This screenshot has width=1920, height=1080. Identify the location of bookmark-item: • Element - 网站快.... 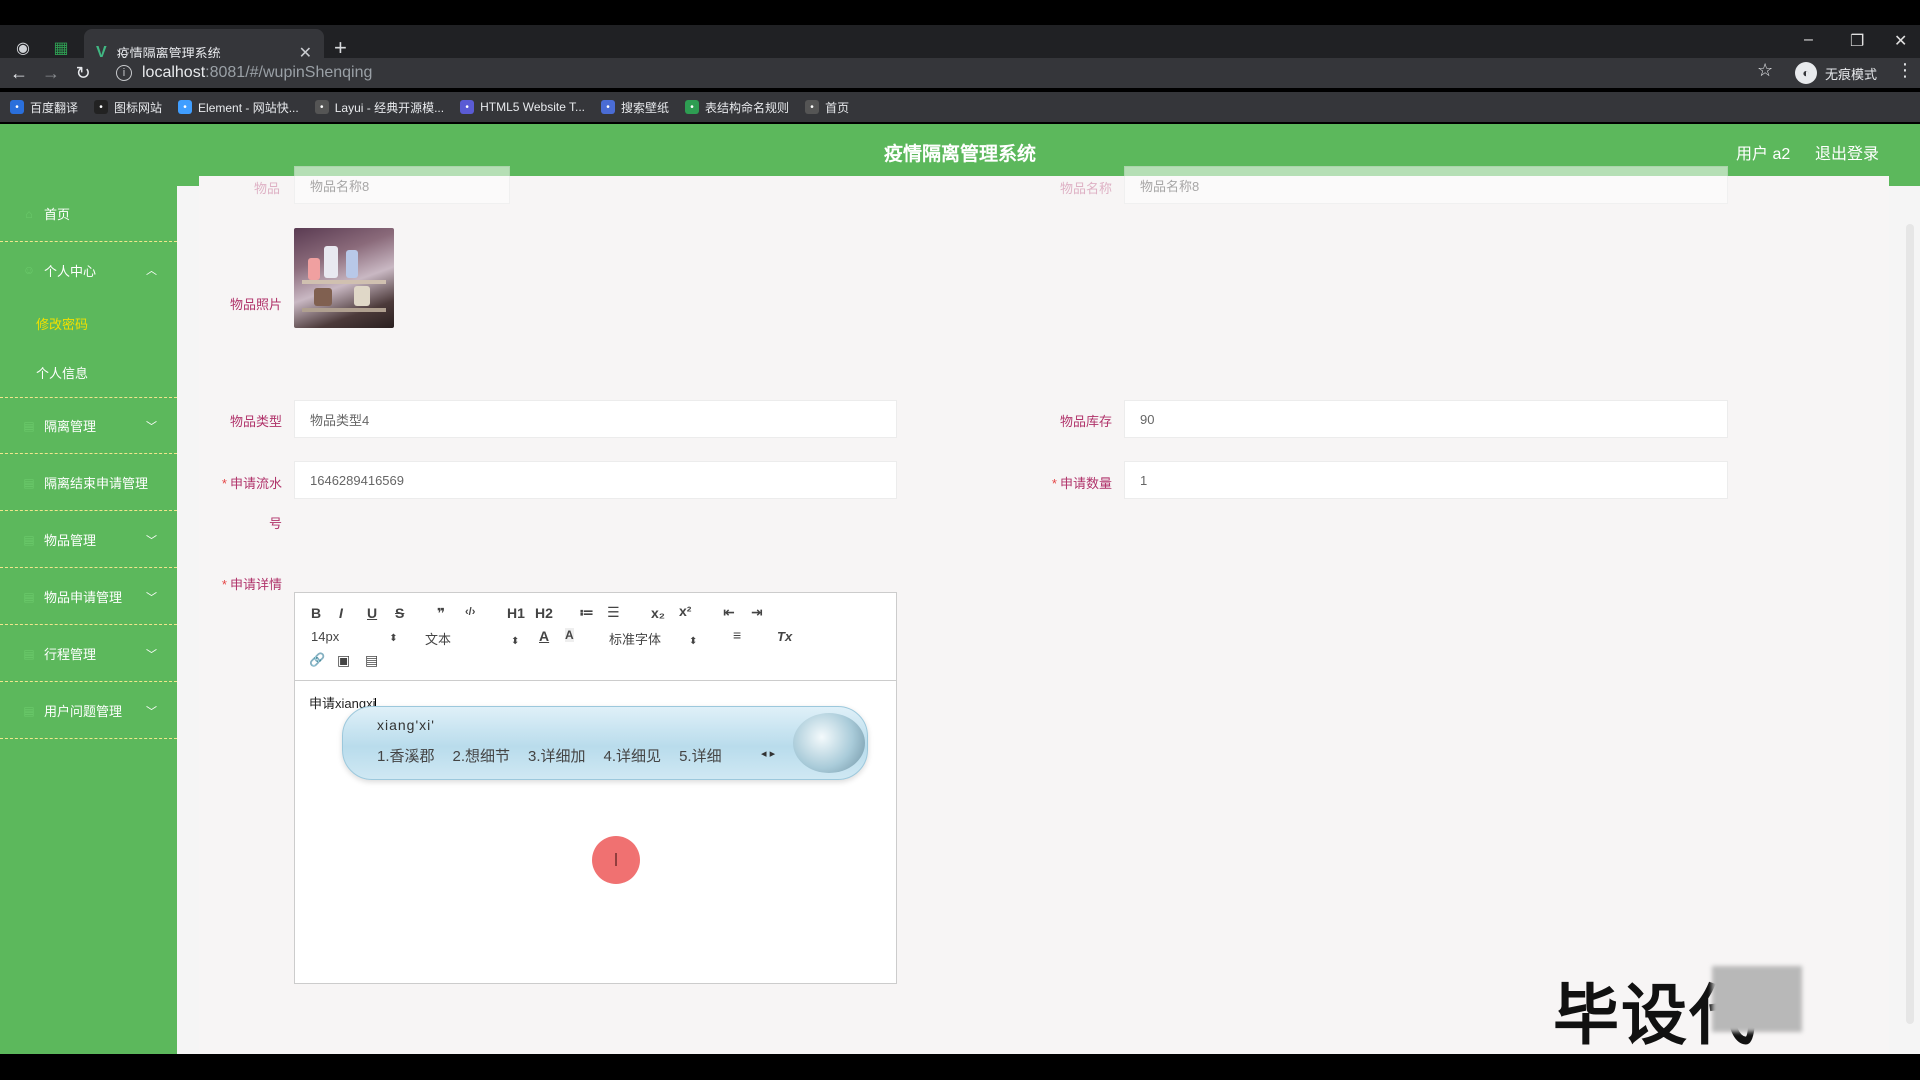
(238, 107).